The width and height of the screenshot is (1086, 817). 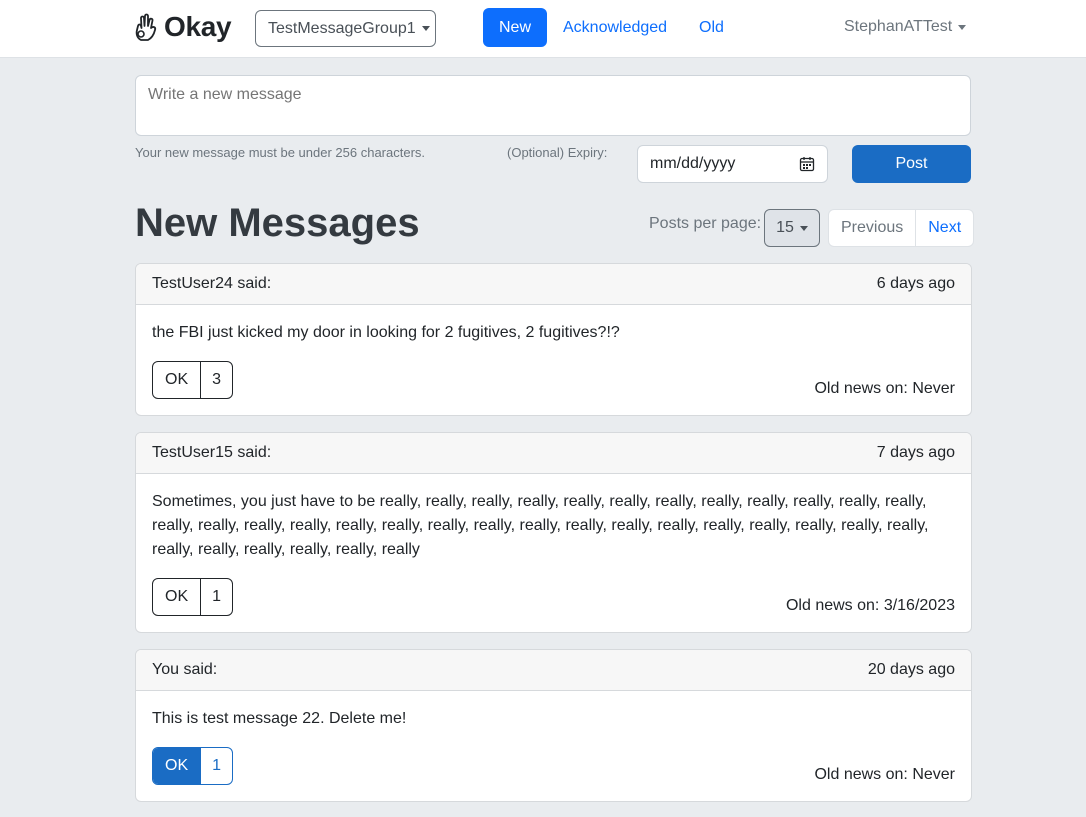 I want to click on message-composer, so click(x=553, y=105).